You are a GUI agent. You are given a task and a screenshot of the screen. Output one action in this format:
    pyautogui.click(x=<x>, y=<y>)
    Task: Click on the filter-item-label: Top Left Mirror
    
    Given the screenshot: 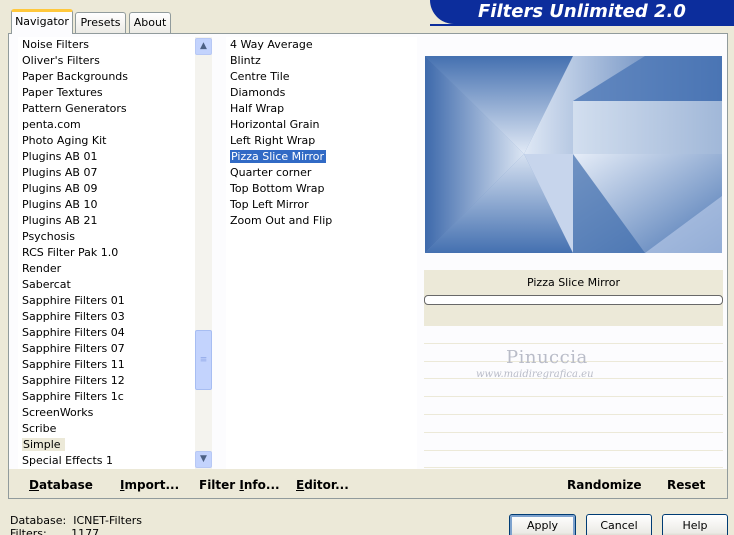 What is the action you would take?
    pyautogui.click(x=269, y=204)
    